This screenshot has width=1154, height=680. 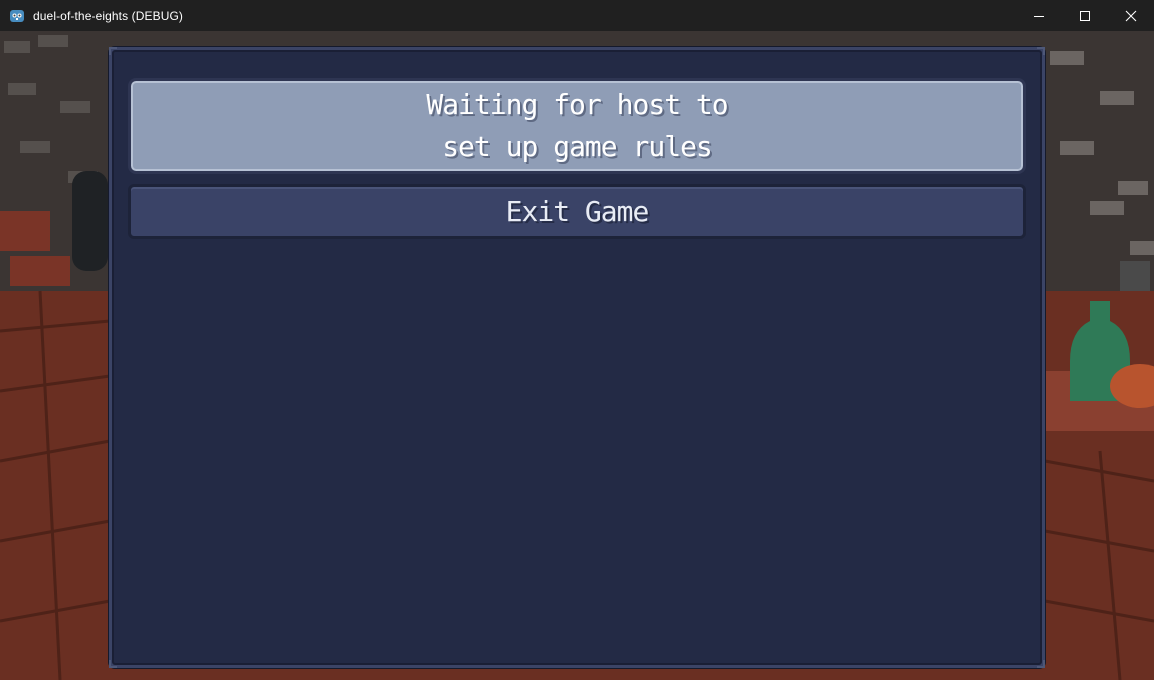 I want to click on maximize-button, so click(x=1085, y=15).